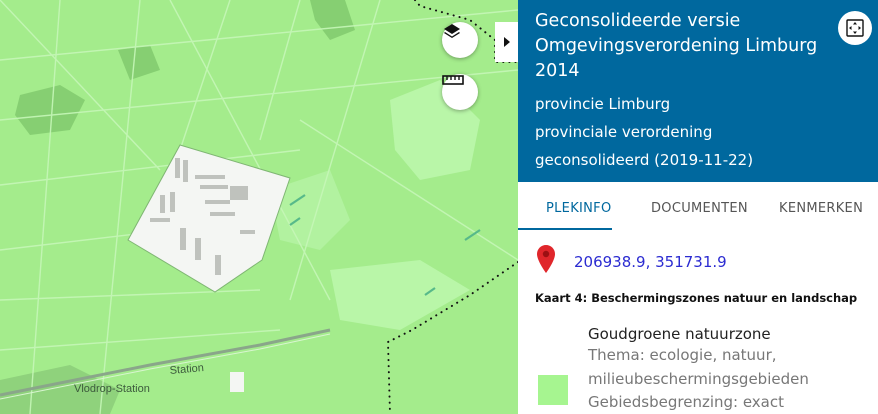 The width and height of the screenshot is (878, 414). Describe the element at coordinates (603, 104) in the screenshot. I see `meta-authority: provincie Limburg` at that location.